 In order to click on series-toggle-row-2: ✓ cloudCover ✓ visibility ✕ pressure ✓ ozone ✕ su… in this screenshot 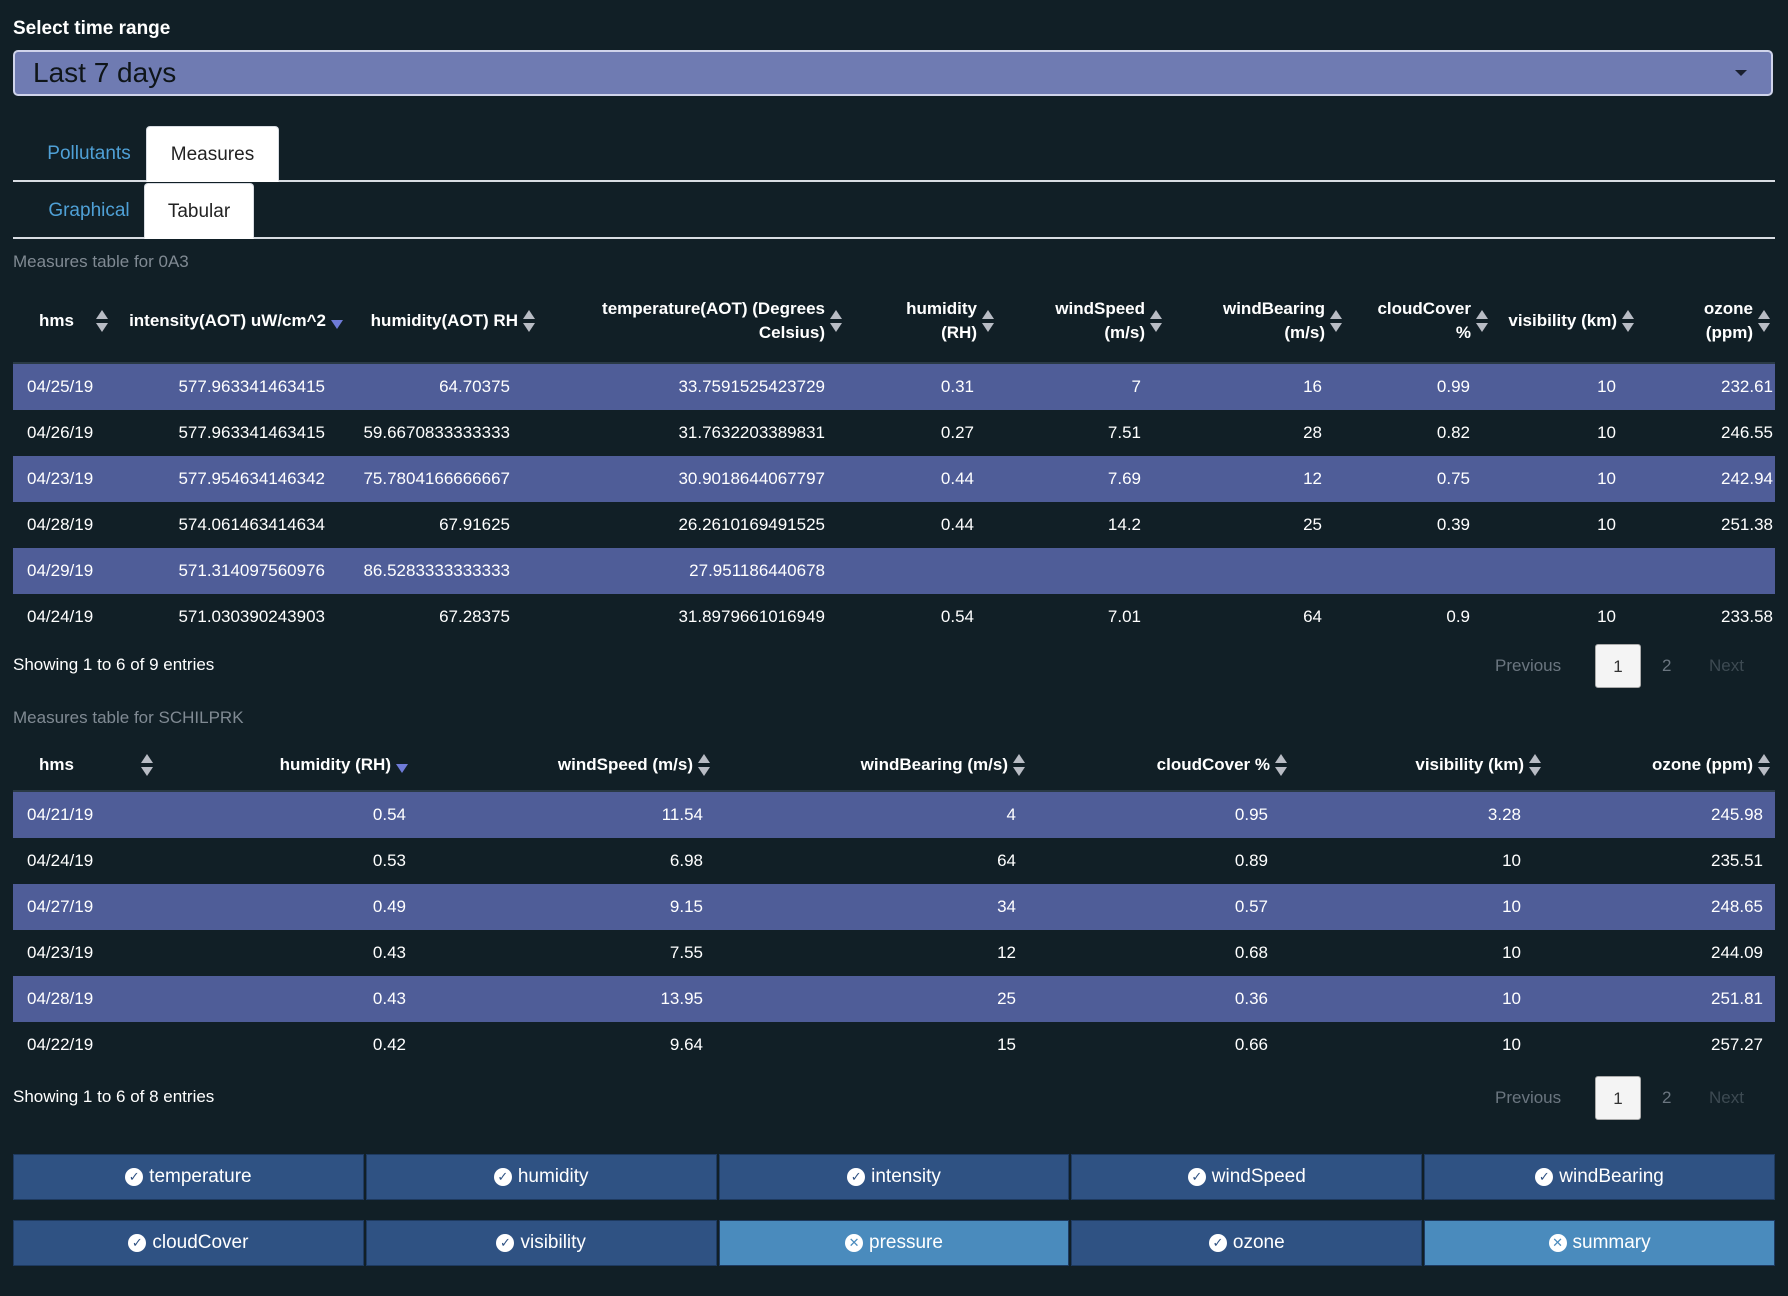, I will do `click(894, 1243)`.